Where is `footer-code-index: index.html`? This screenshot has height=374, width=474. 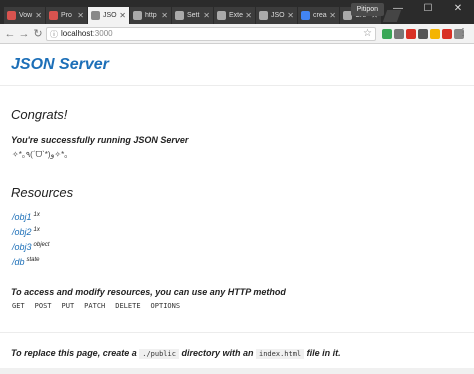 footer-code-index: index.html is located at coordinates (280, 354).